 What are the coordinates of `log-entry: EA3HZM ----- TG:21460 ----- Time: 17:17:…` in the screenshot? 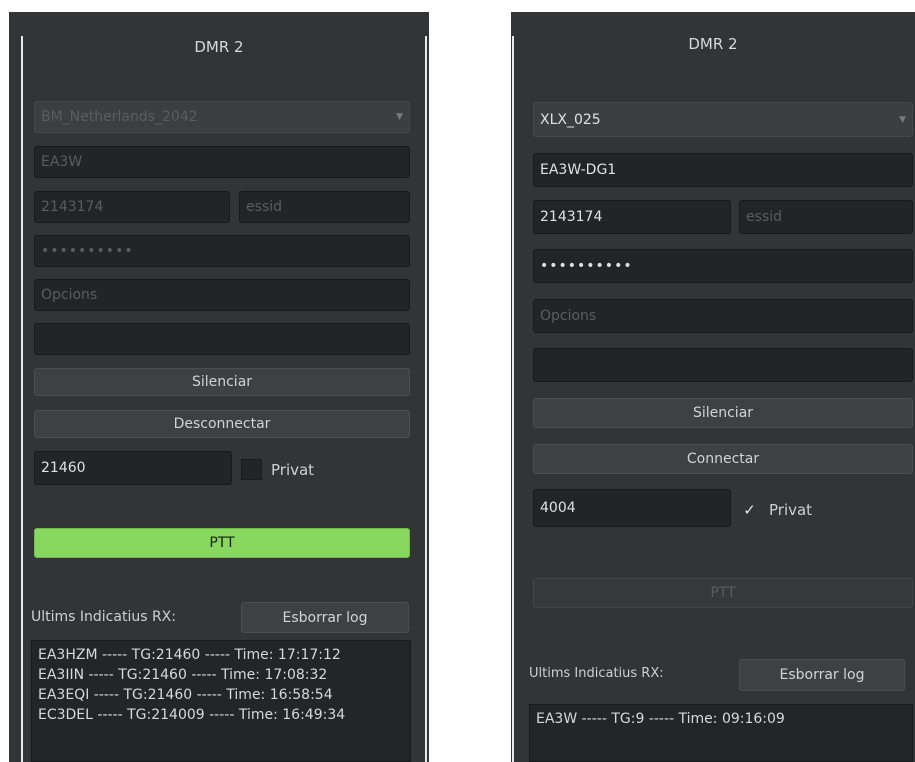 It's located at (189, 655).